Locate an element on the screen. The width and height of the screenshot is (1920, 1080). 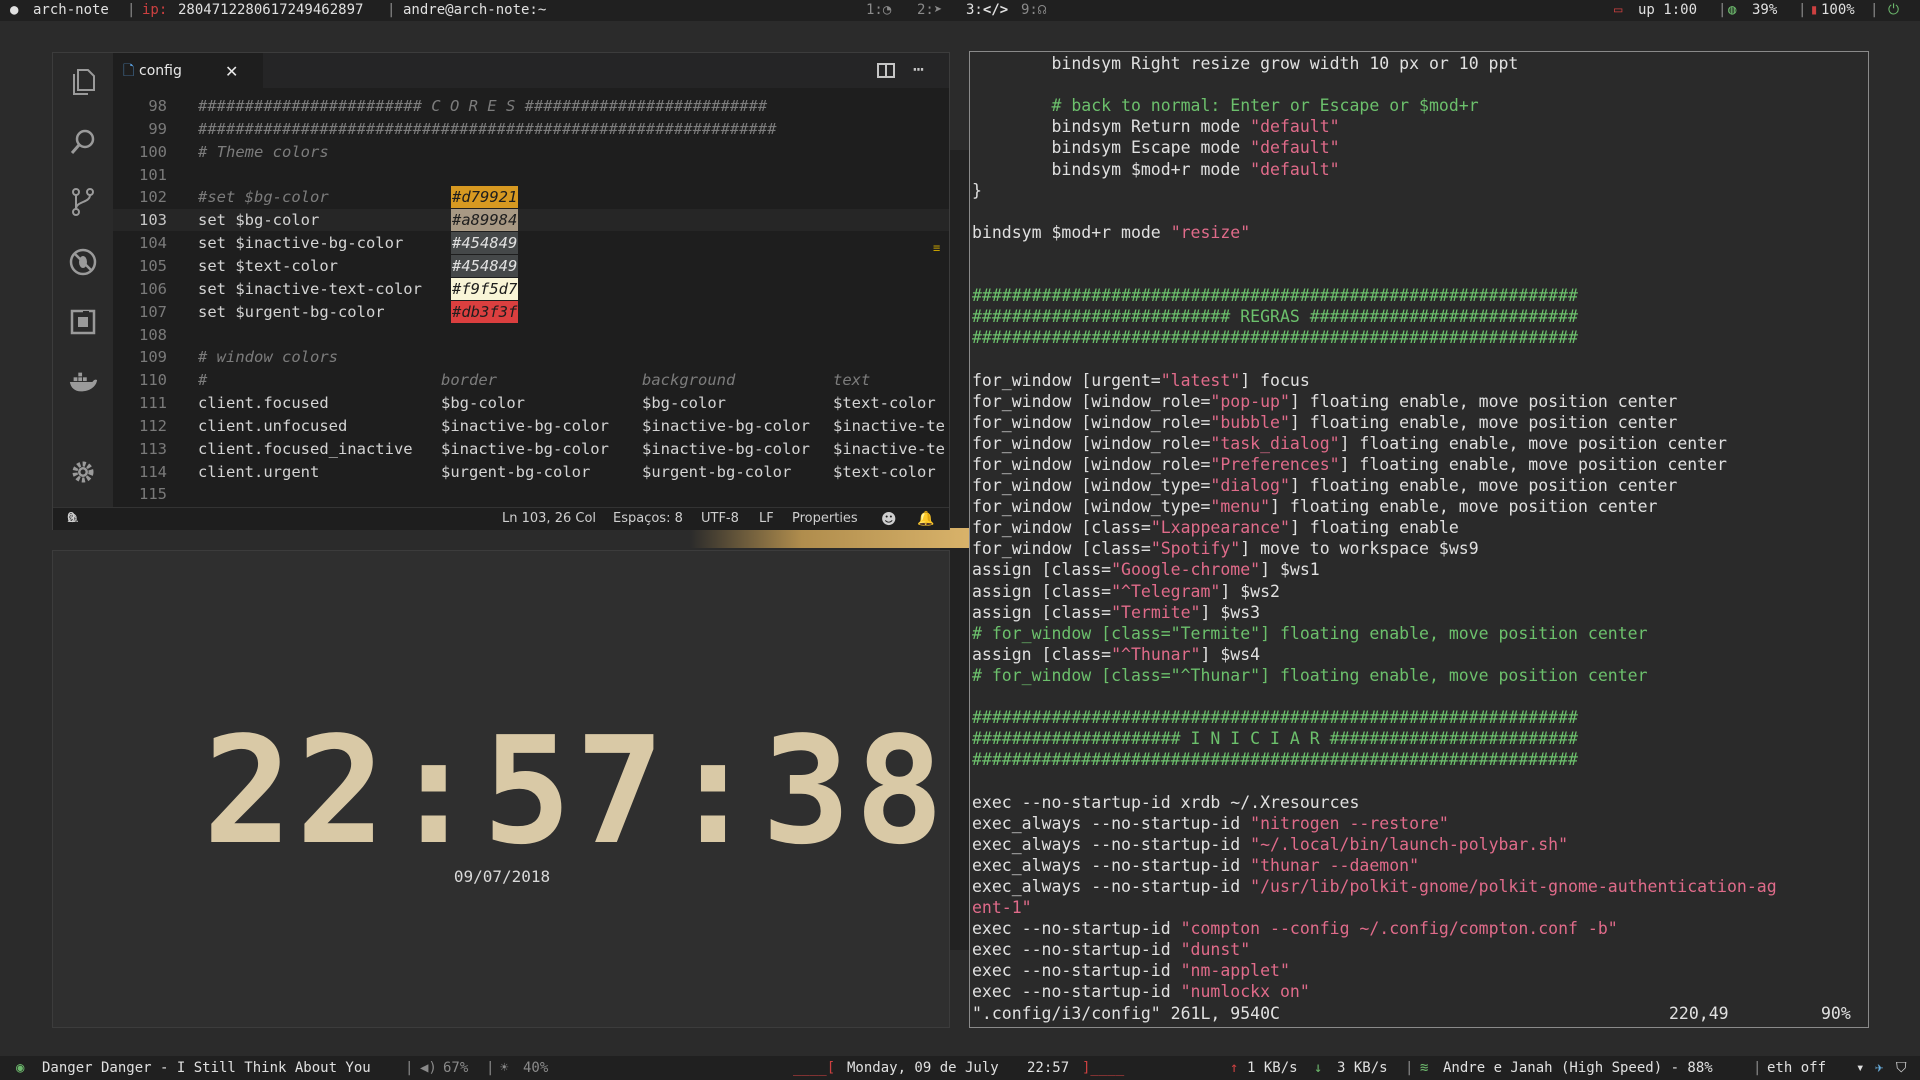
line-number: 114 is located at coordinates (153, 471).